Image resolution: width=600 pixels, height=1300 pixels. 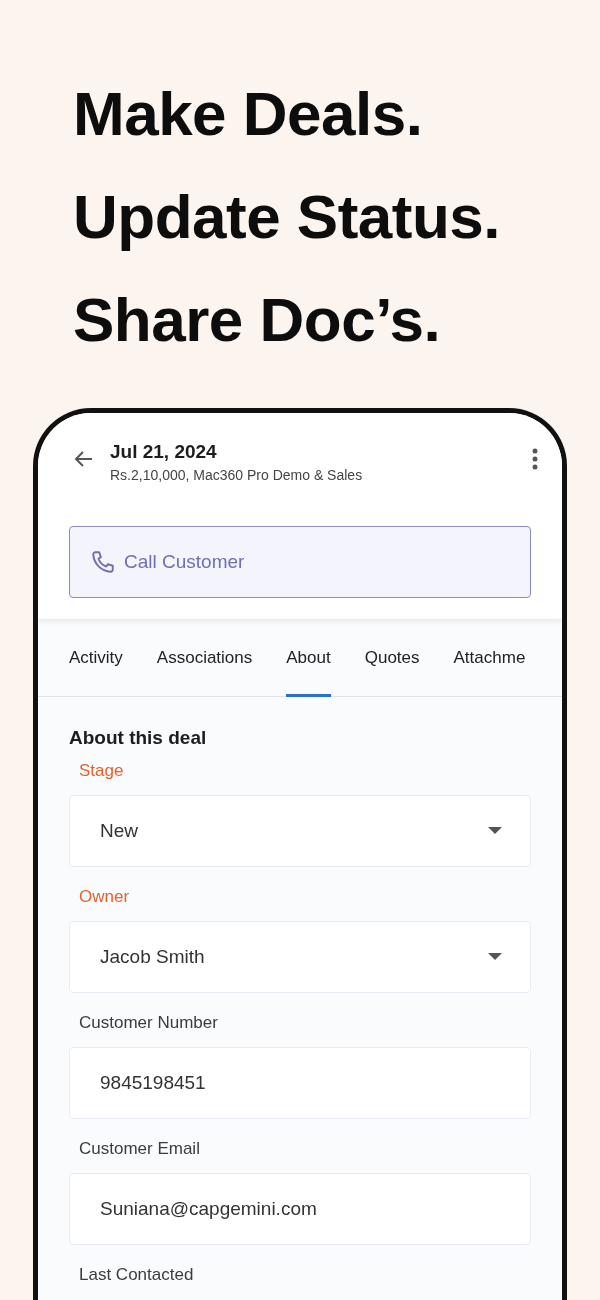 What do you see at coordinates (287, 217) in the screenshot?
I see `headline: Update Status.` at bounding box center [287, 217].